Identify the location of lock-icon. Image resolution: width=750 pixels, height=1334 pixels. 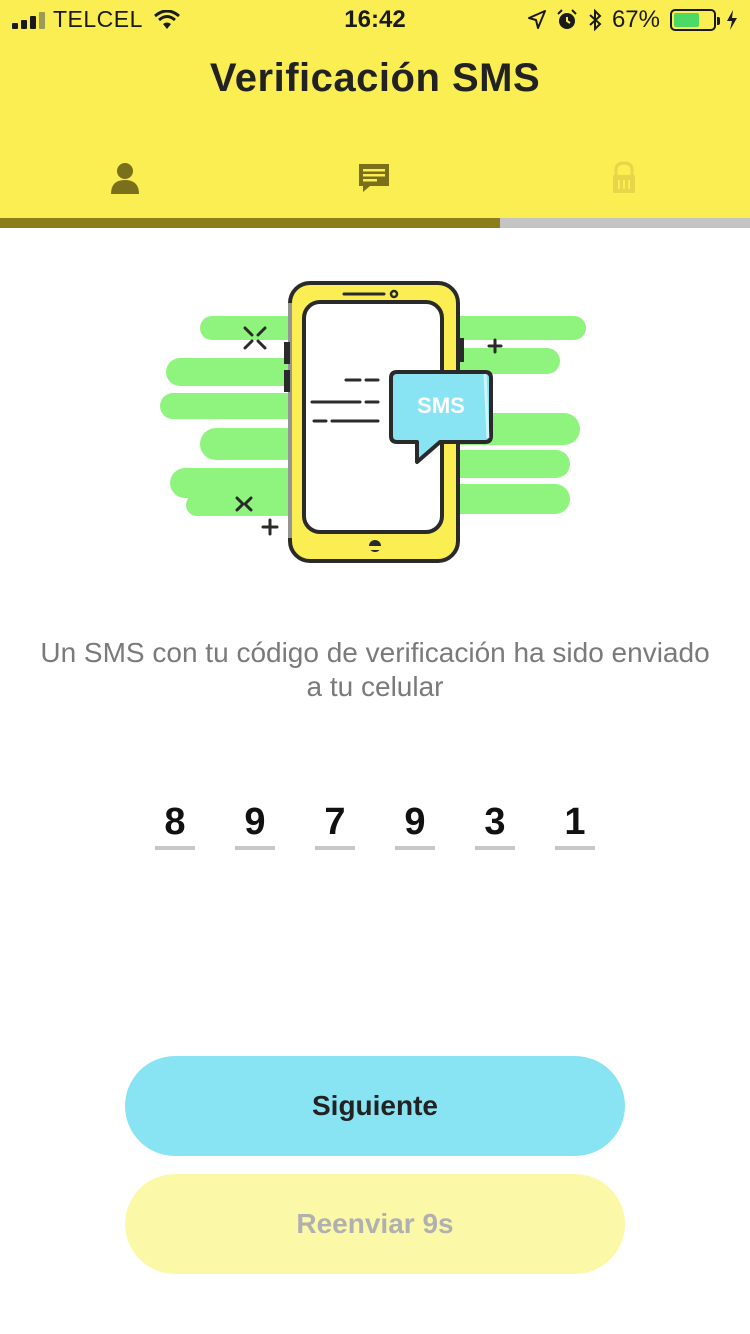
(624, 177).